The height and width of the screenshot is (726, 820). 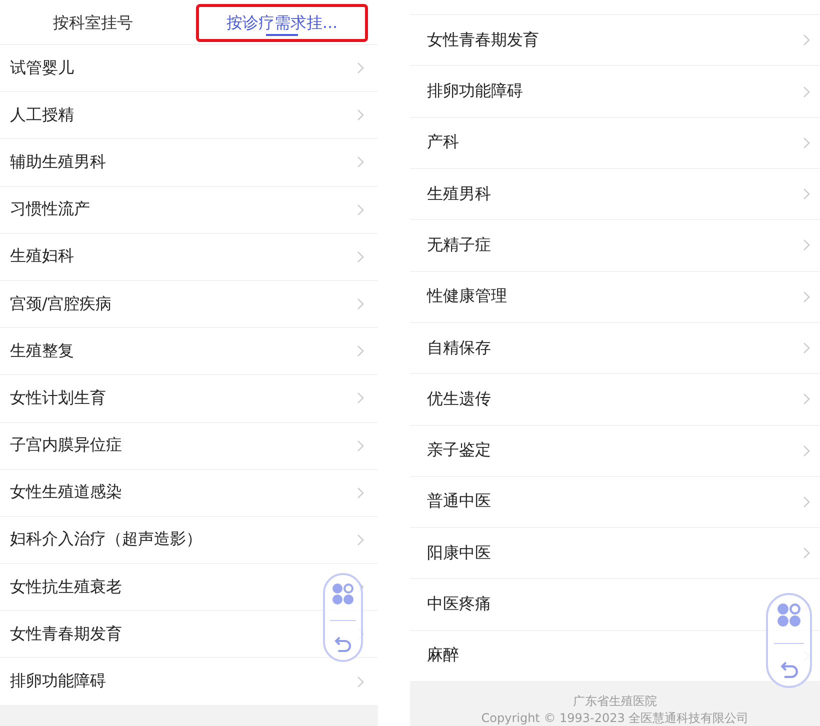 What do you see at coordinates (615, 502) in the screenshot?
I see `list-item: 普通中医` at bounding box center [615, 502].